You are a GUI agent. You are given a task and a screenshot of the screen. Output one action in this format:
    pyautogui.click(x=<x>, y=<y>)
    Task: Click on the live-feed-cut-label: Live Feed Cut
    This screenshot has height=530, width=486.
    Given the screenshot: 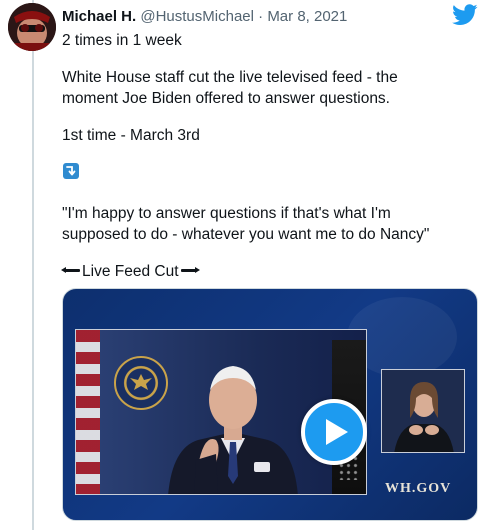 What is the action you would take?
    pyautogui.click(x=130, y=271)
    